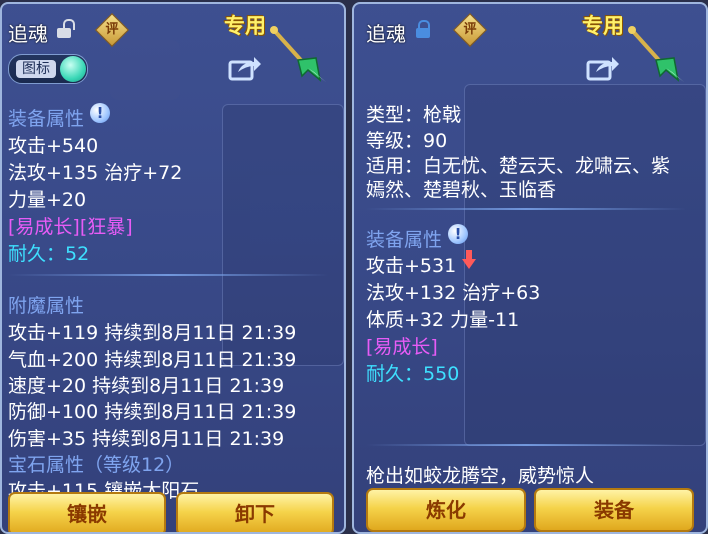 The height and width of the screenshot is (534, 708). I want to click on attr-line: 法攻+135 治疗+72, so click(95, 173).